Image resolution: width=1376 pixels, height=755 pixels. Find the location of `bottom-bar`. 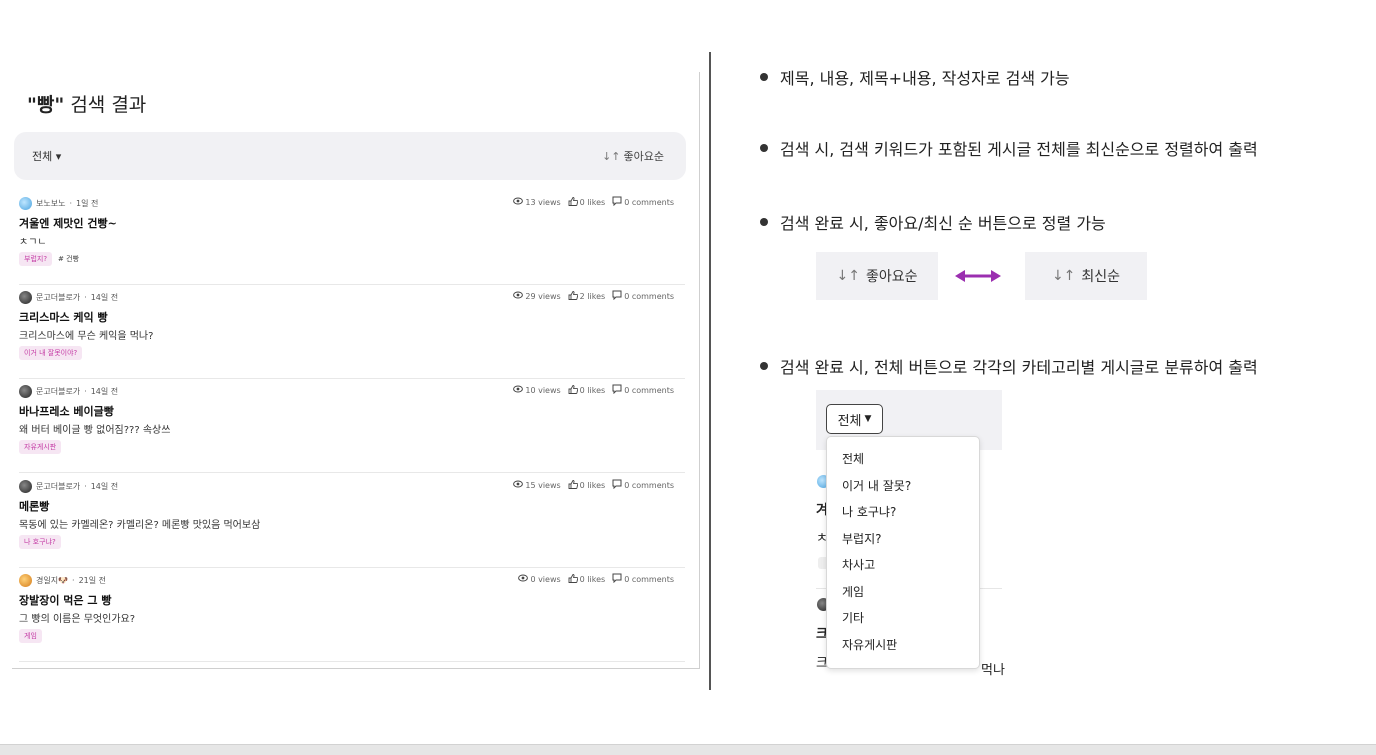

bottom-bar is located at coordinates (688, 749).